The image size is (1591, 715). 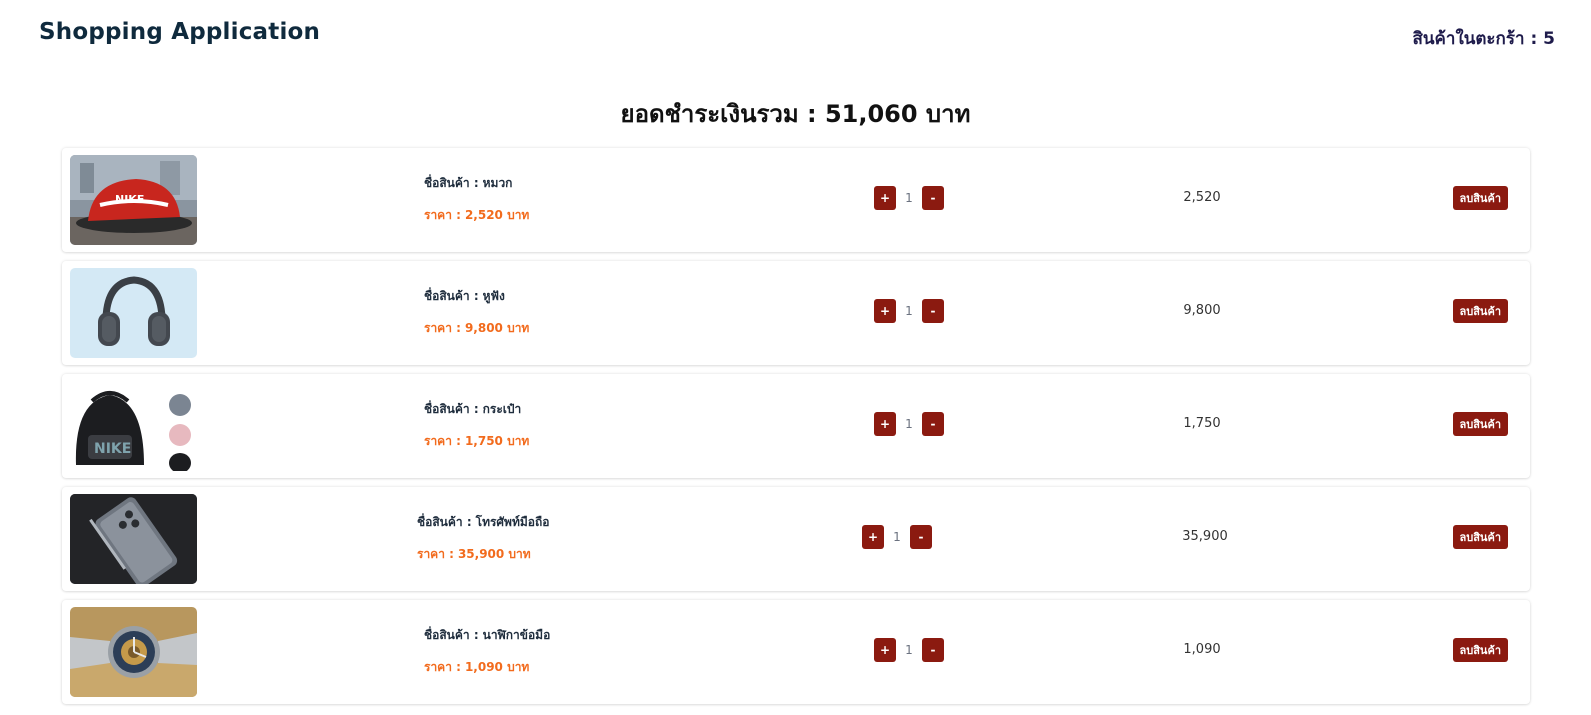 I want to click on total-amount: ยอดชำระเงินรวม : 51,060 บาท, so click(x=795, y=114).